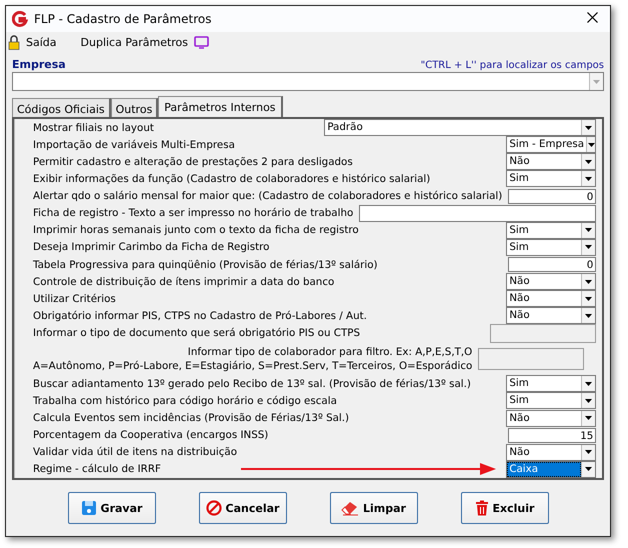 This screenshot has width=628, height=548. Describe the element at coordinates (112, 508) in the screenshot. I see `action-button: Gravar` at that location.